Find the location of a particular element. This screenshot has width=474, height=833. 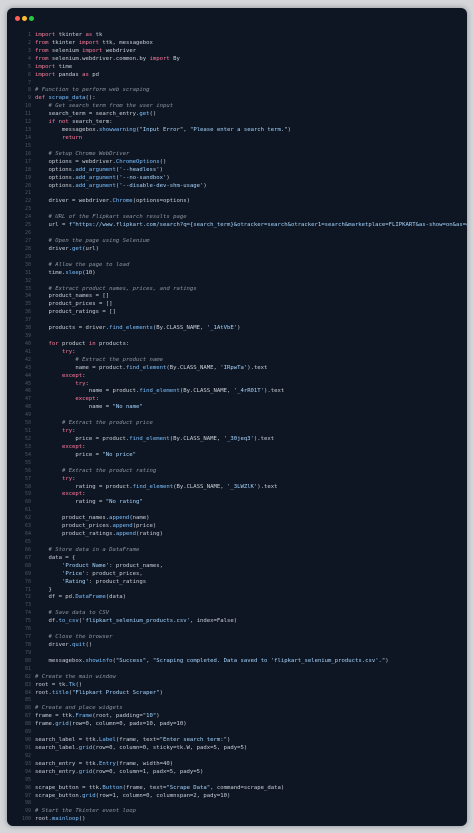

line-number: 52 is located at coordinates (27, 439).